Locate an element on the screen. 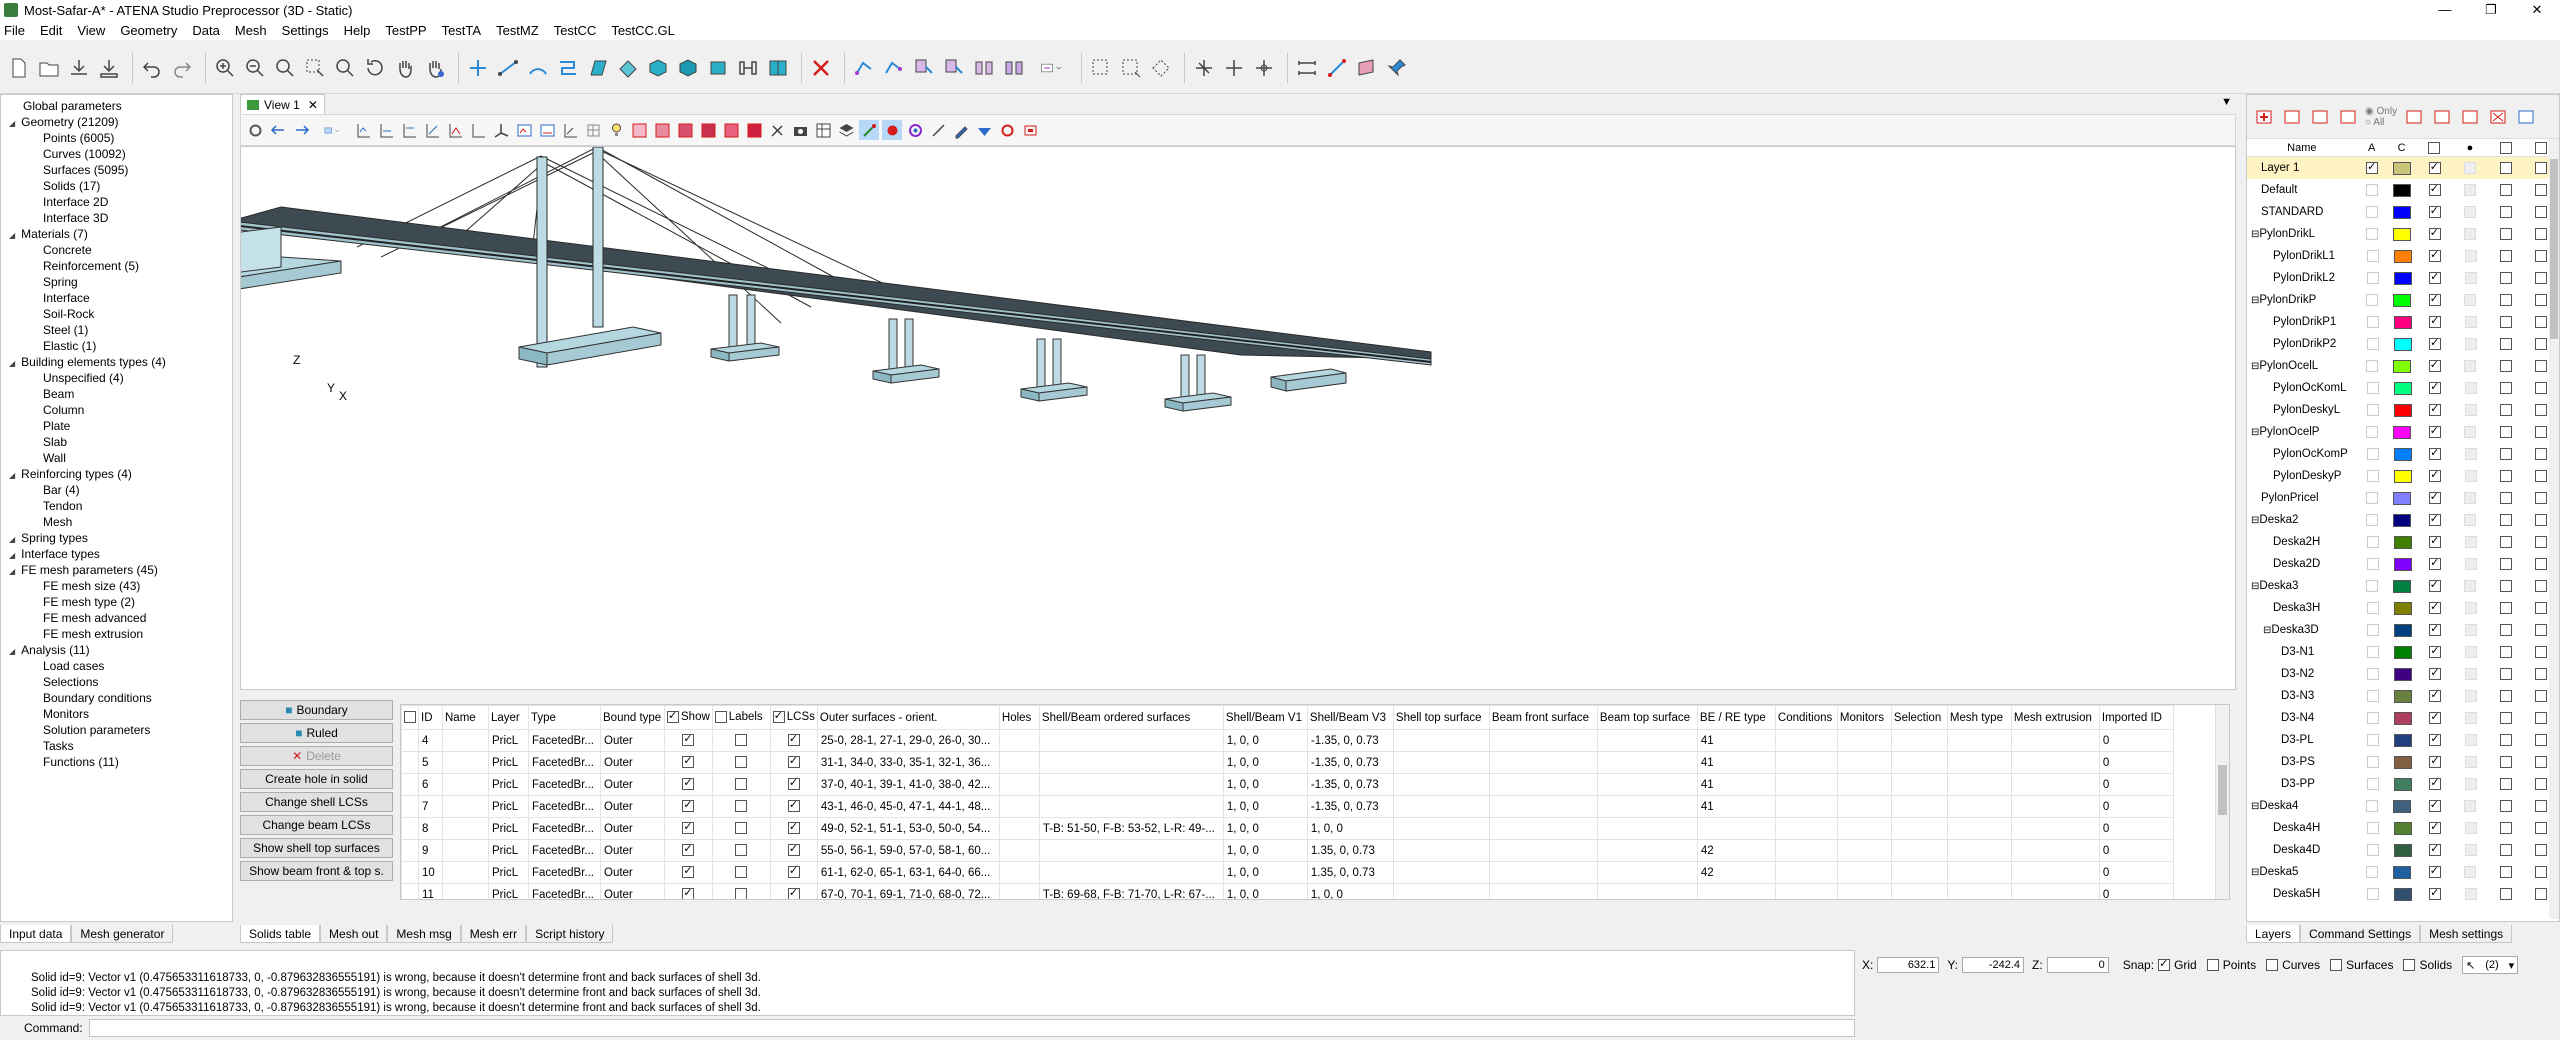 This screenshot has width=2560, height=1040. layer-row: D3-N2 is located at coordinates (2403, 674).